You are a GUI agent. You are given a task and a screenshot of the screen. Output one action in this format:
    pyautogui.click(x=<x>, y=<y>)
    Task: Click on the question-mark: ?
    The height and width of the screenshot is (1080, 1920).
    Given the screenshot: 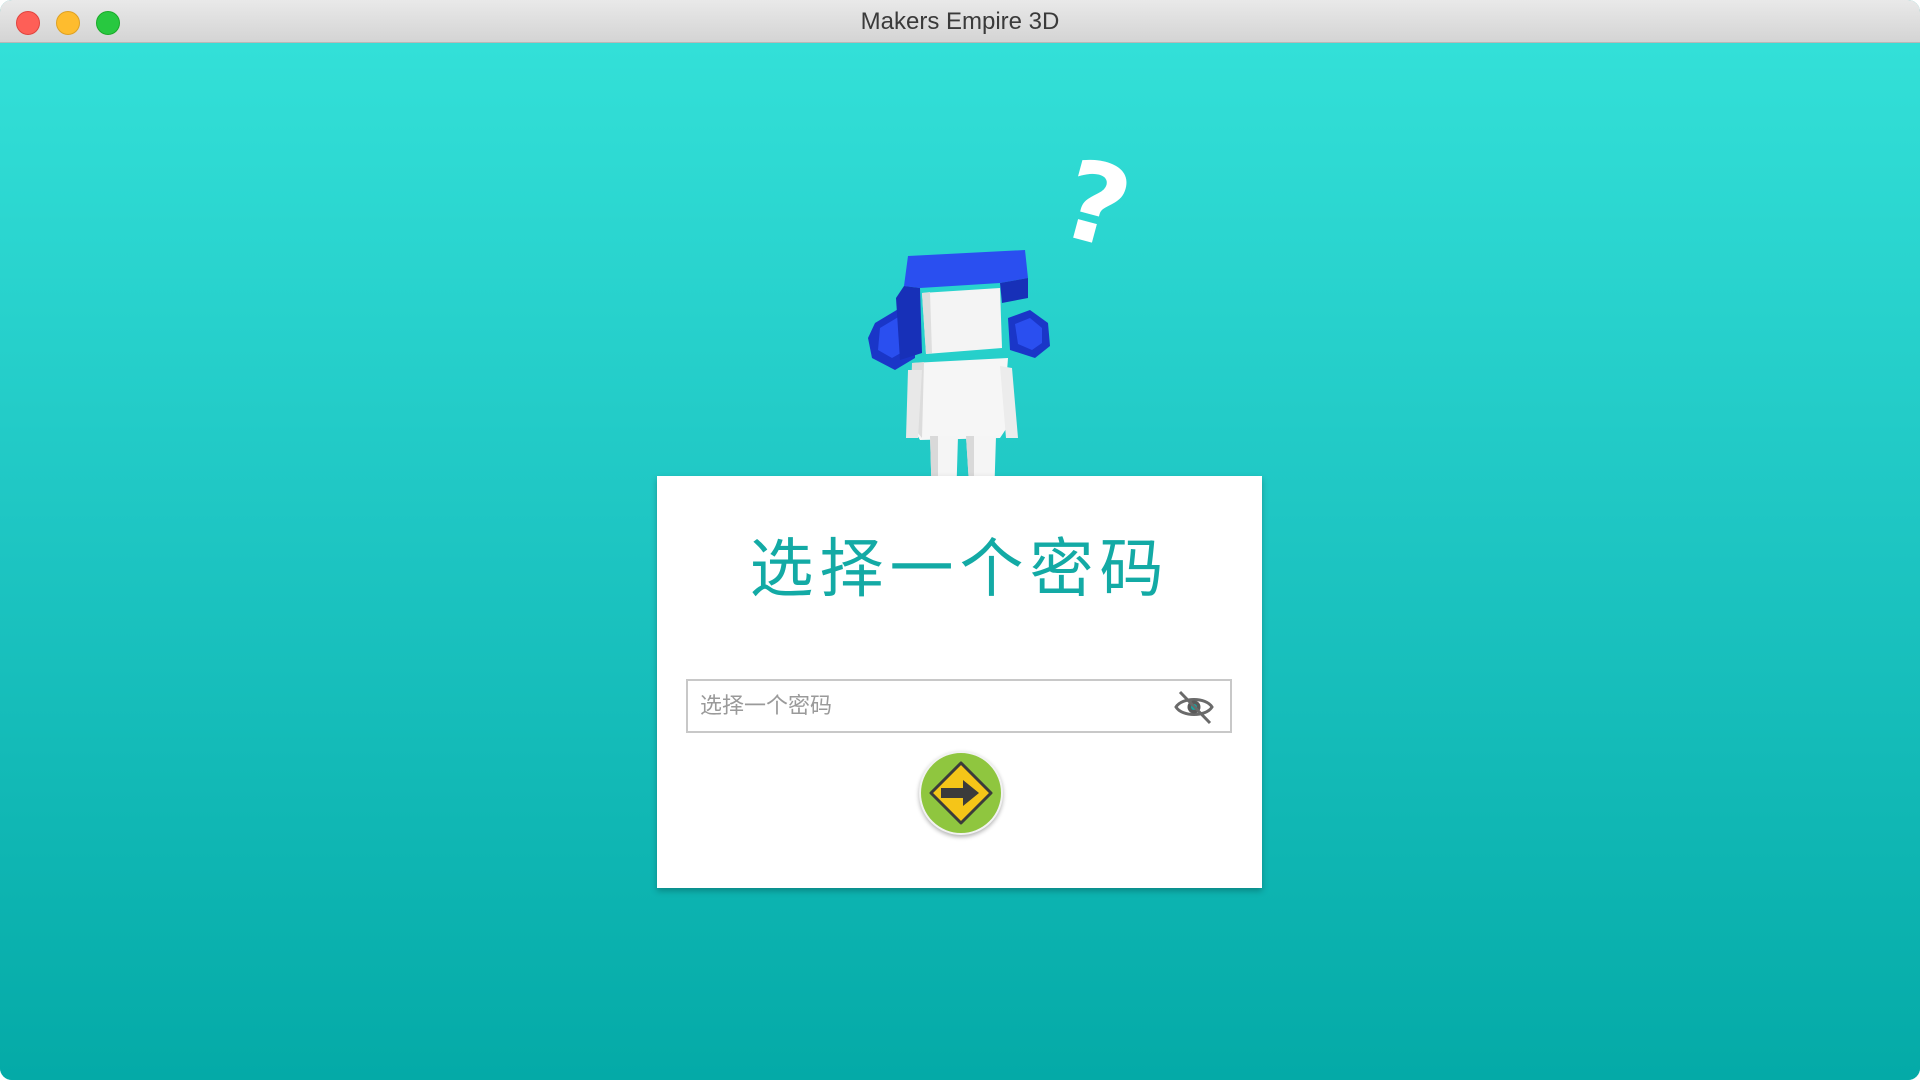 What is the action you would take?
    pyautogui.click(x=1089, y=206)
    